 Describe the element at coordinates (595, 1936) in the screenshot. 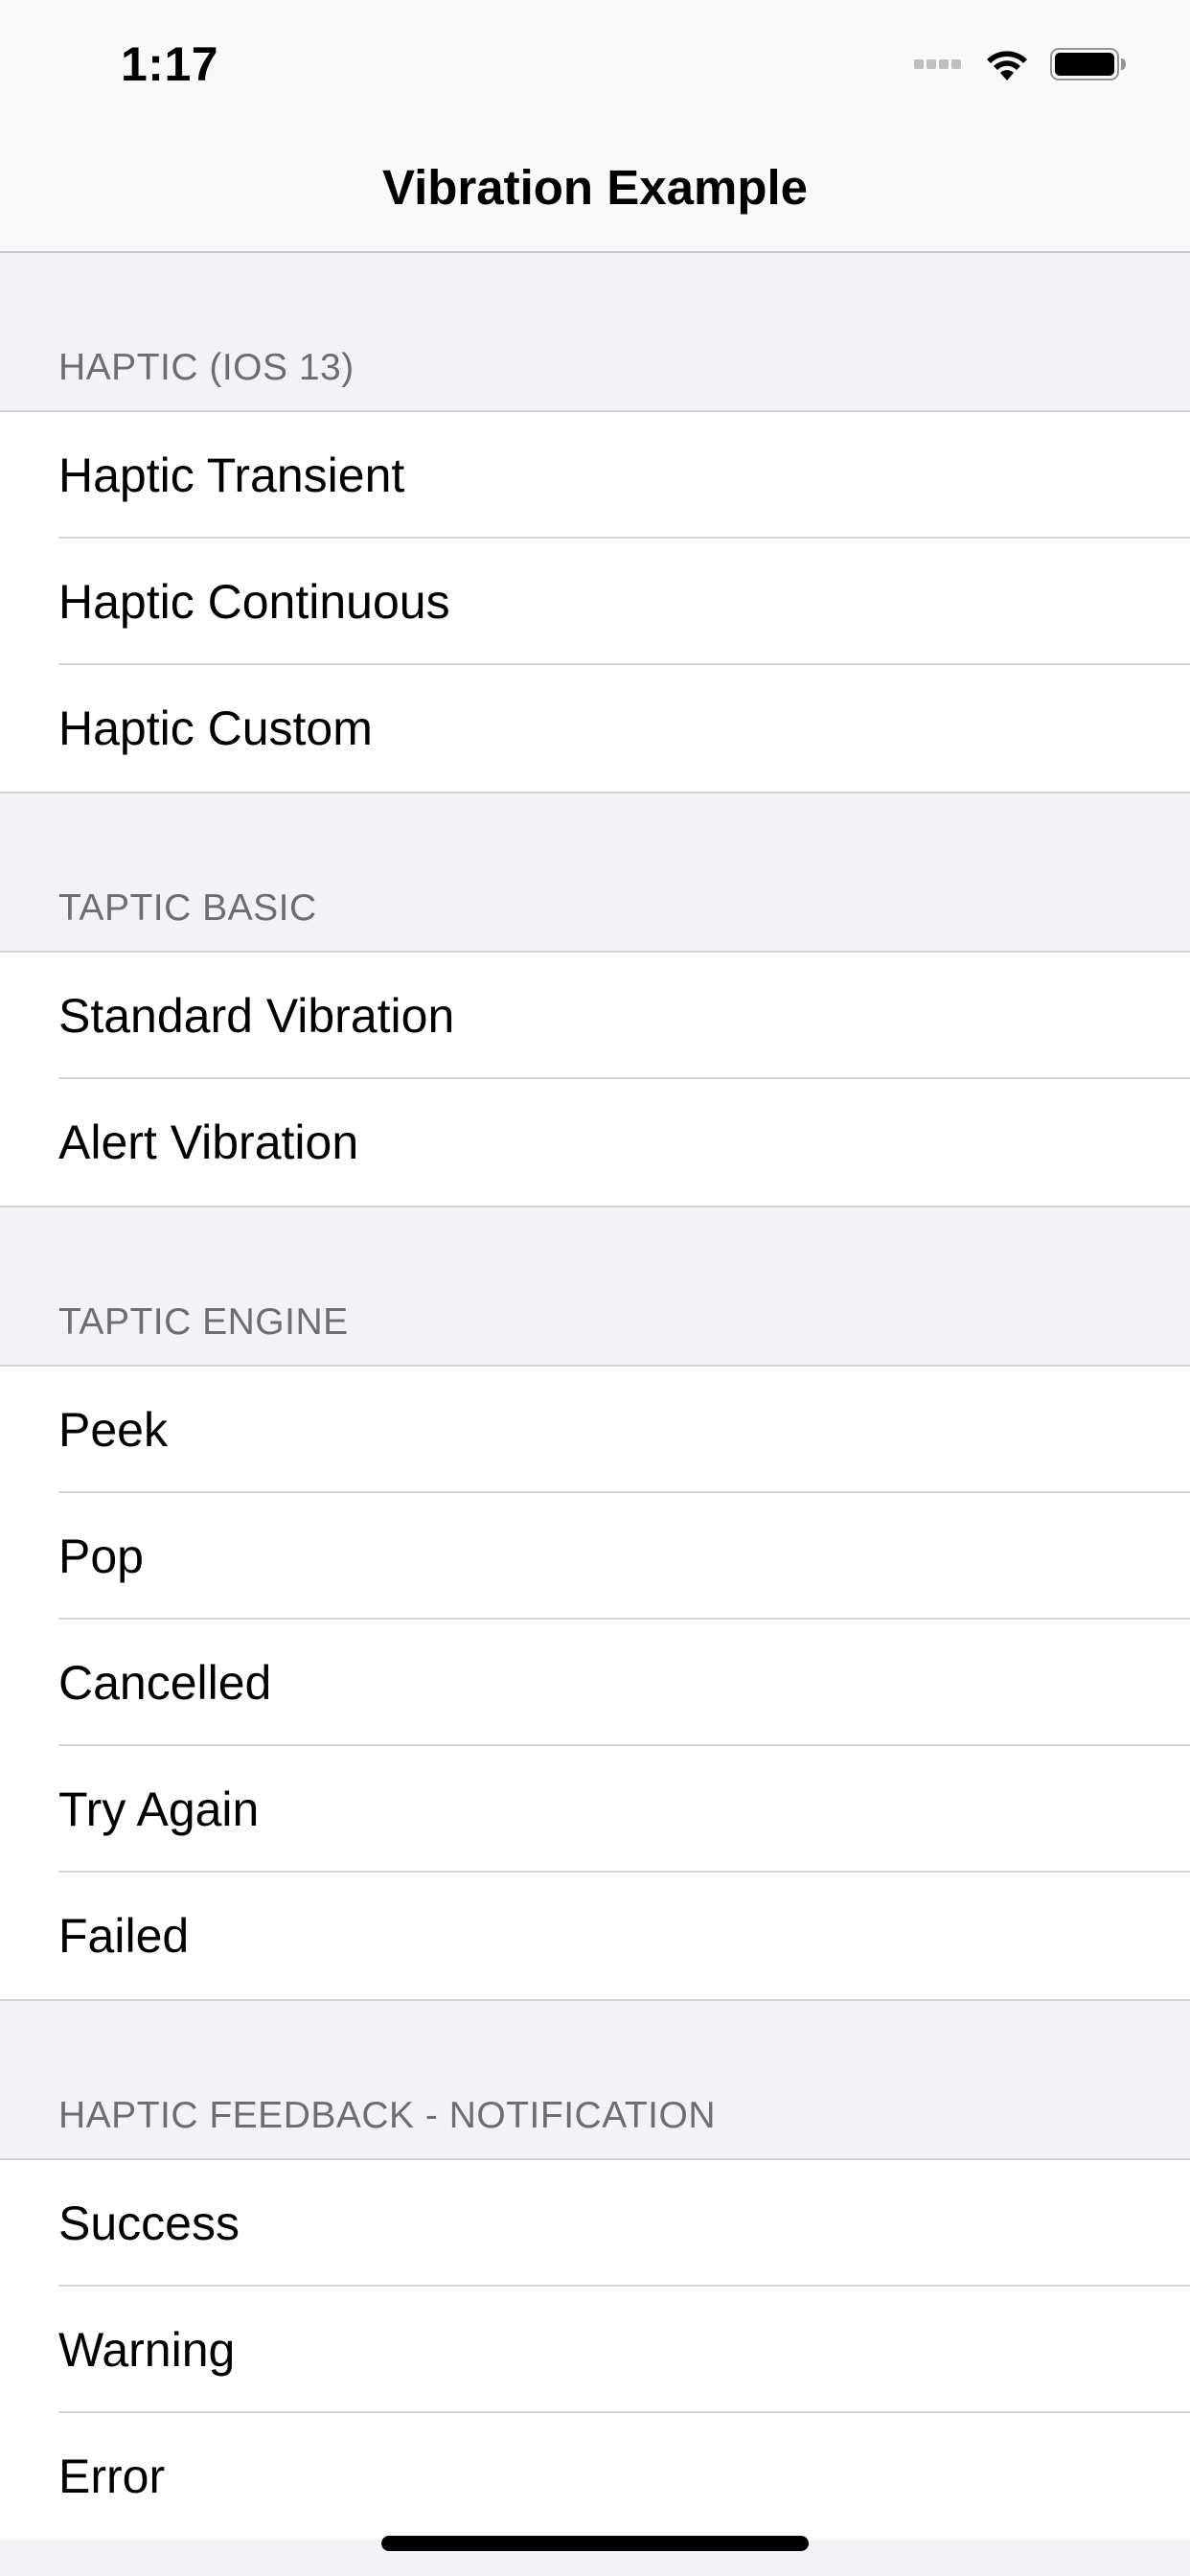

I see `list-item-failed: Failed` at that location.